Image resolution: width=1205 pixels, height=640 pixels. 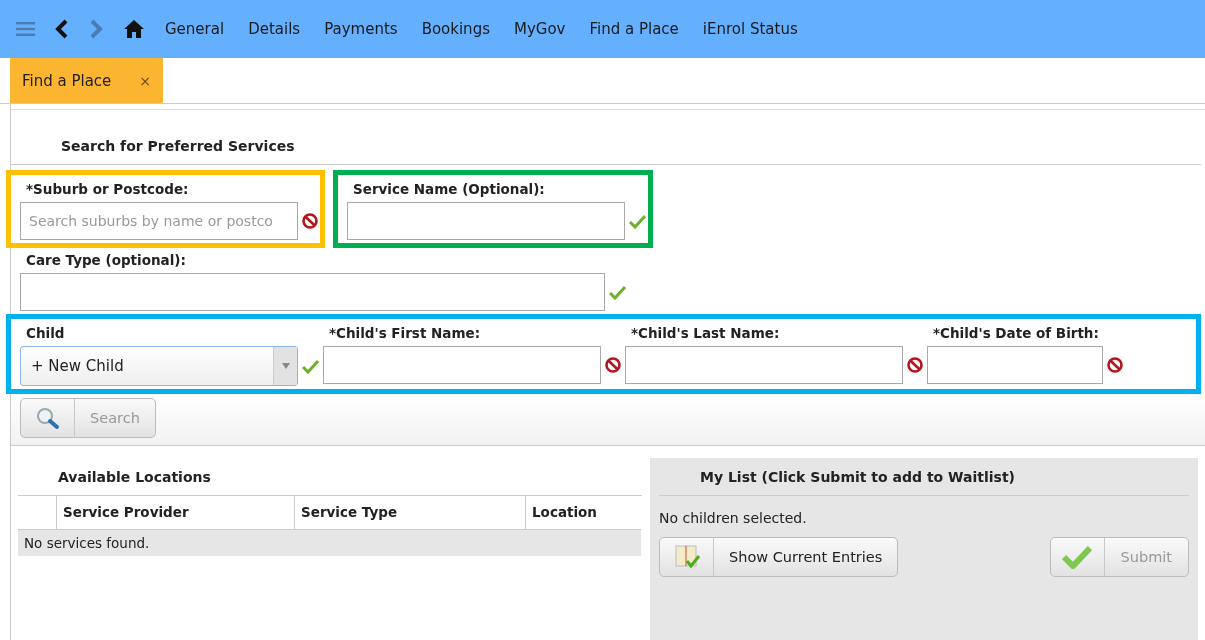 I want to click on menu-icon, so click(x=25, y=29).